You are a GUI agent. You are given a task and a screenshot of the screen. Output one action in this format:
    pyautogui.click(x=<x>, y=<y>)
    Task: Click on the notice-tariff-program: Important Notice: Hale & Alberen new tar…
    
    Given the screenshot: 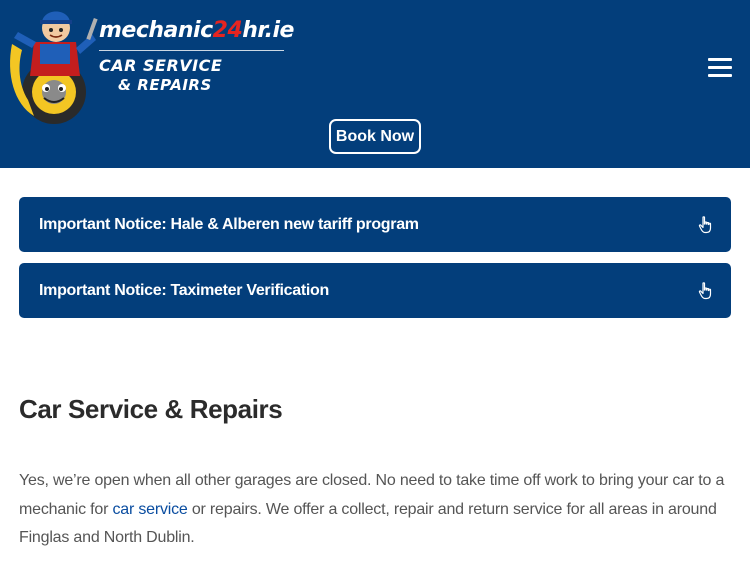 What is the action you would take?
    pyautogui.click(x=375, y=224)
    